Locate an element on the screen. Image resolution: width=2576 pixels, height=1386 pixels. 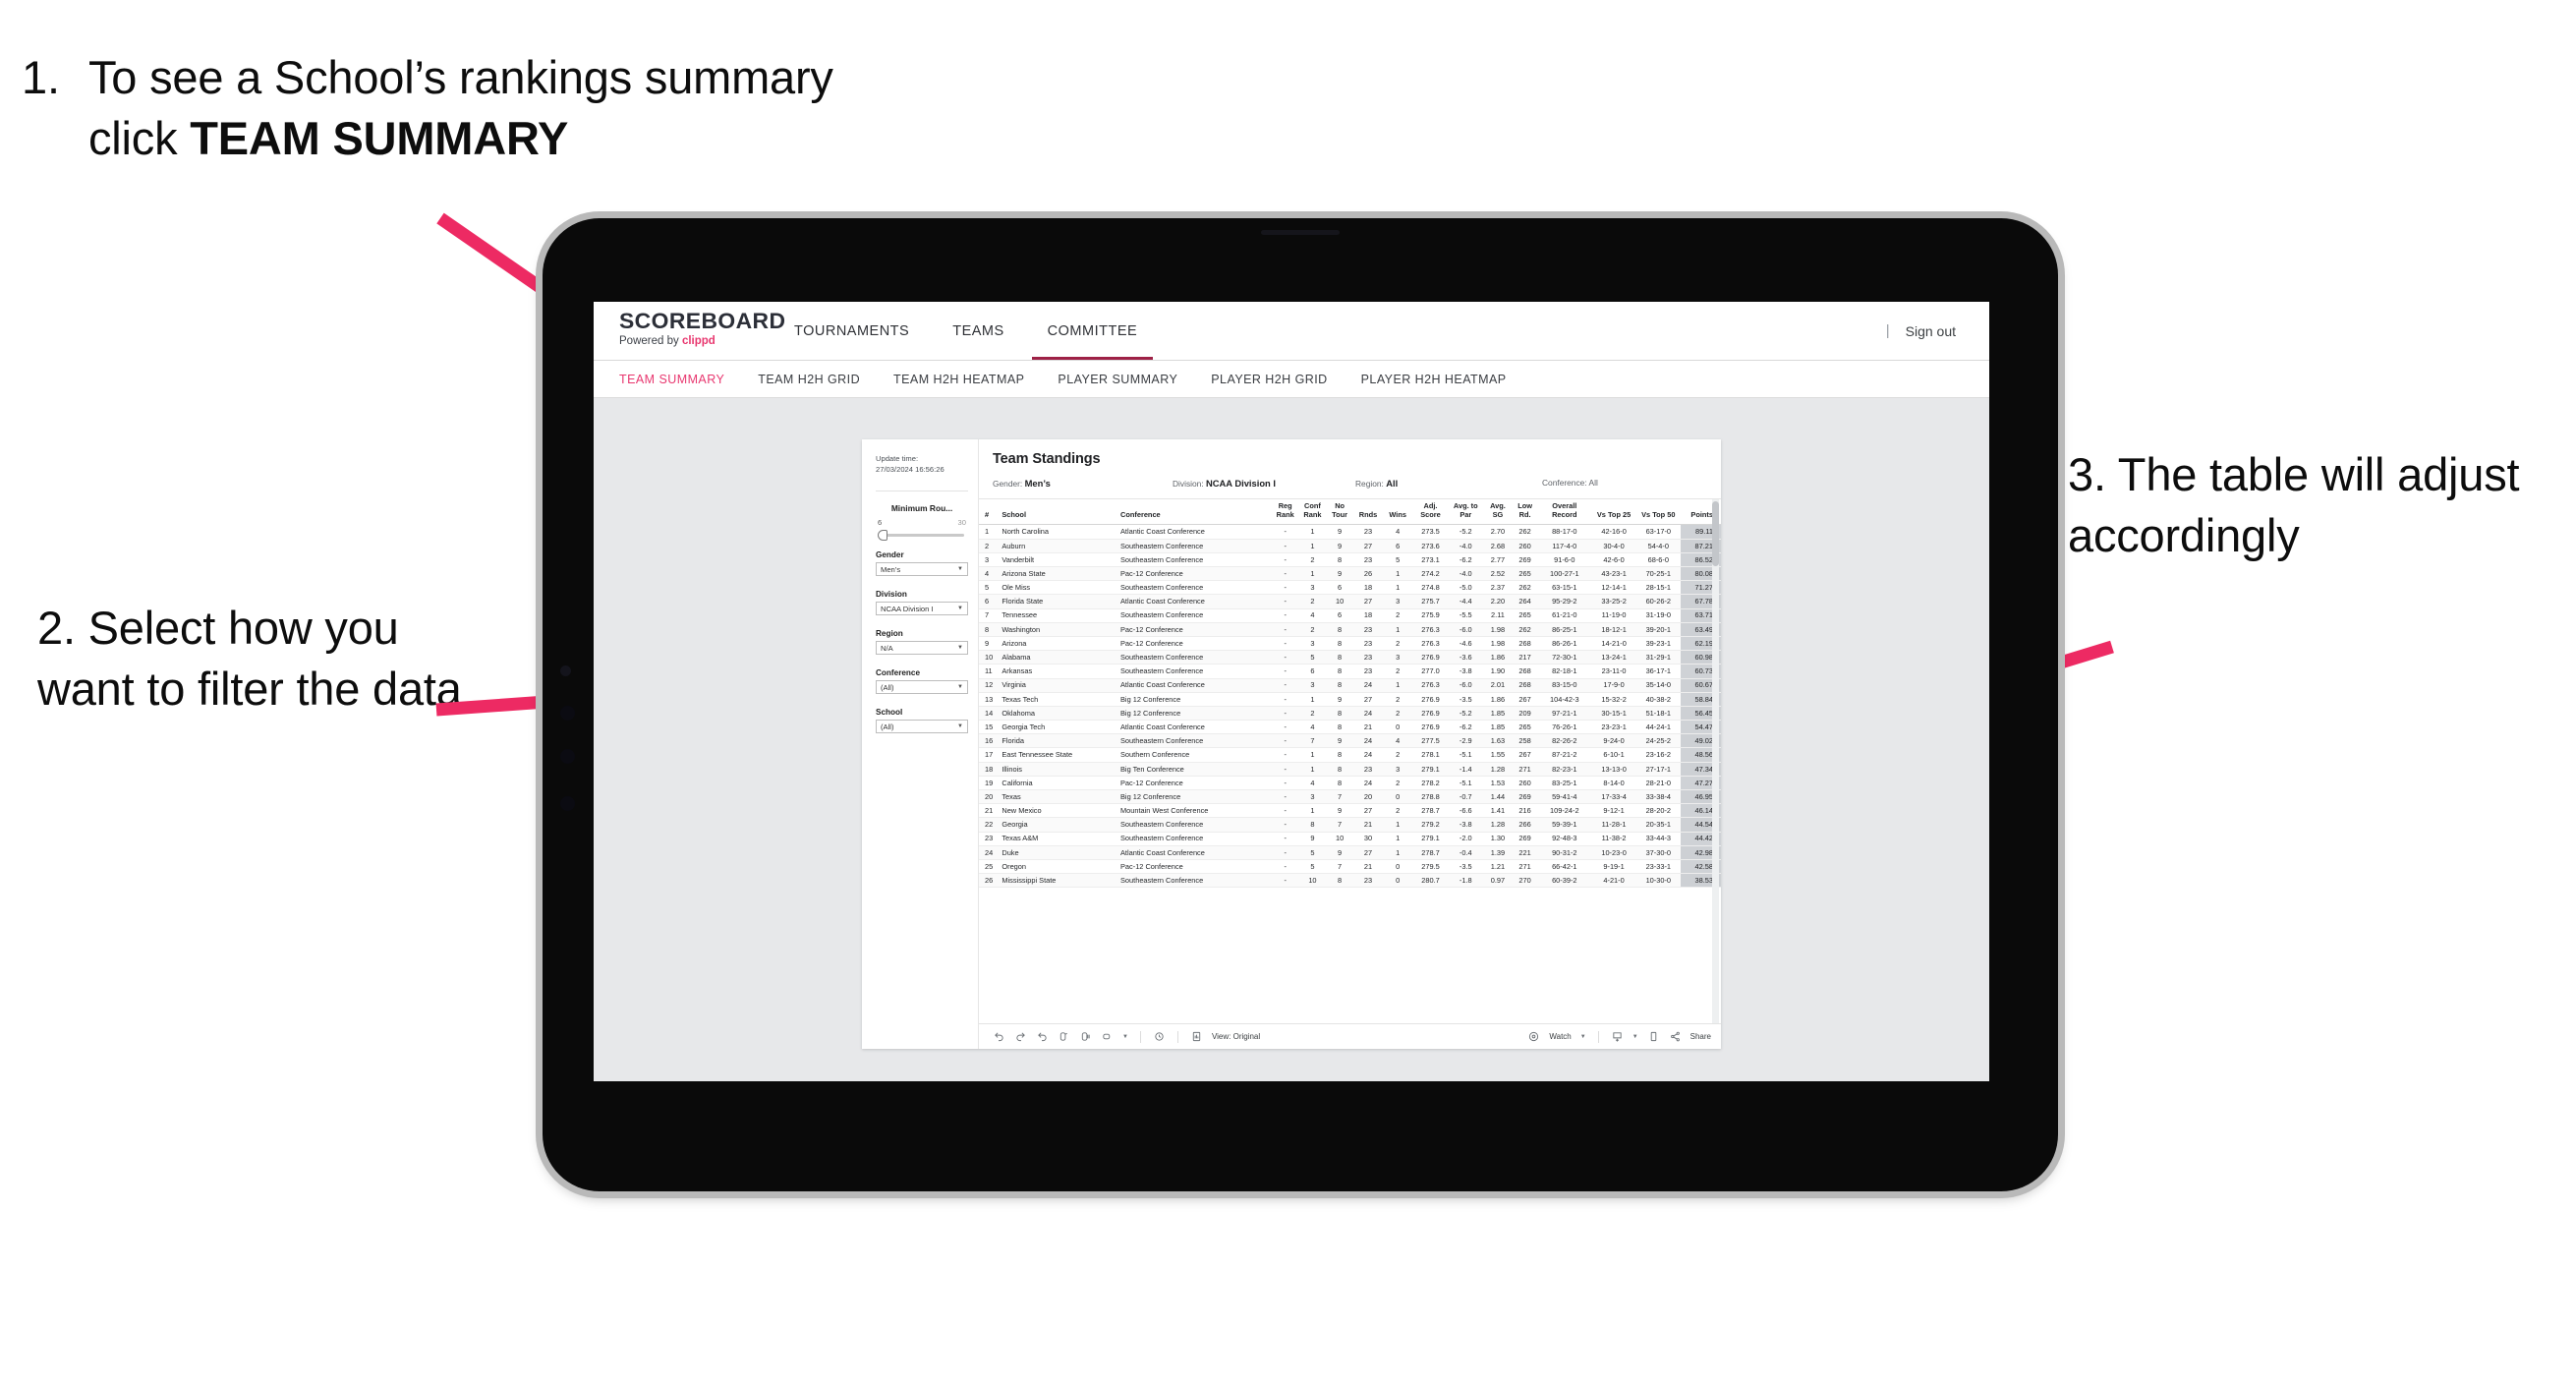
sign-out-link: Sign out is located at coordinates (1931, 331).